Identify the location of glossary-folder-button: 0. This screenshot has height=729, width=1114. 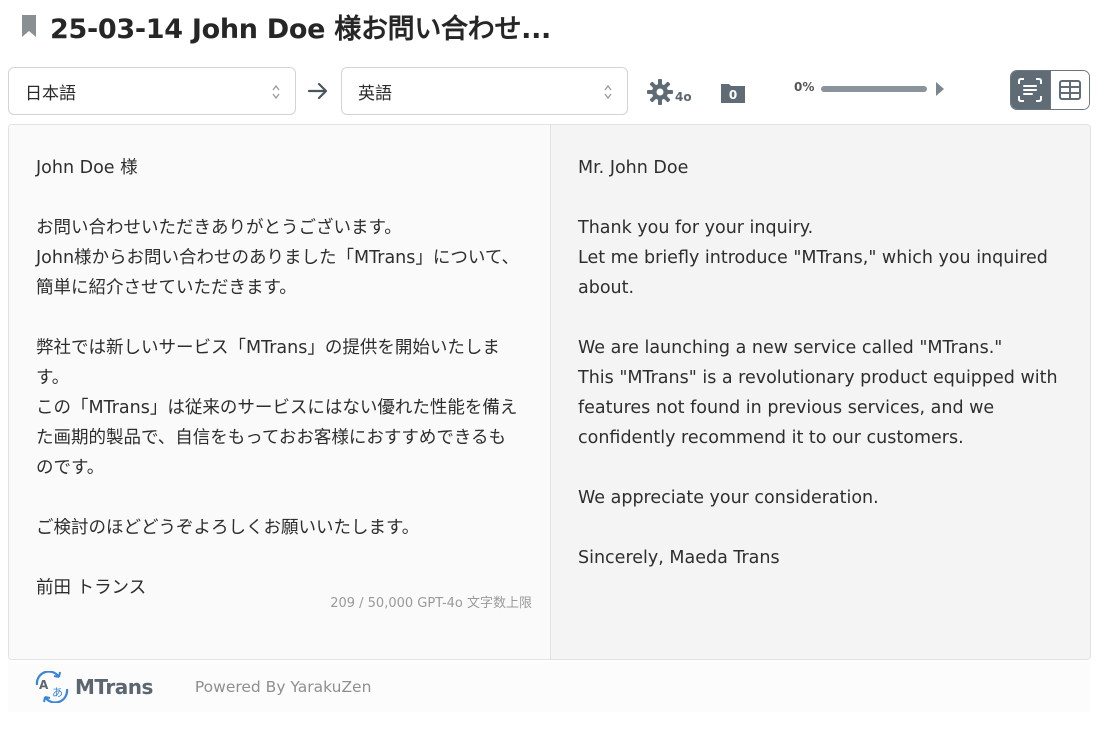
(733, 92).